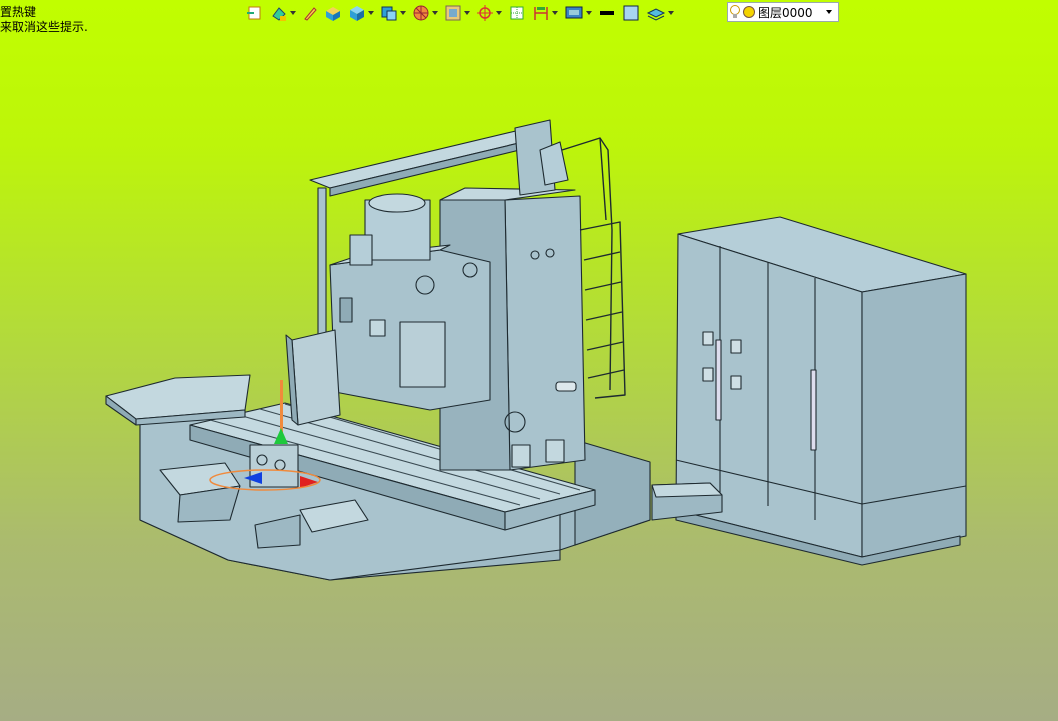  I want to click on dimension-dropdown-icon, so click(555, 13).